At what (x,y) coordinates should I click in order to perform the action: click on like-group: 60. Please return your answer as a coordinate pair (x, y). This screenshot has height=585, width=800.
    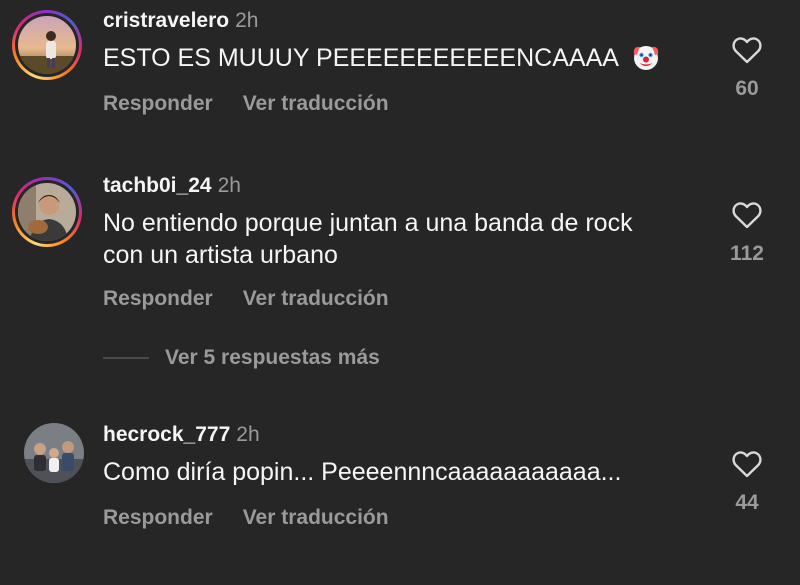
    Looking at the image, I should click on (747, 68).